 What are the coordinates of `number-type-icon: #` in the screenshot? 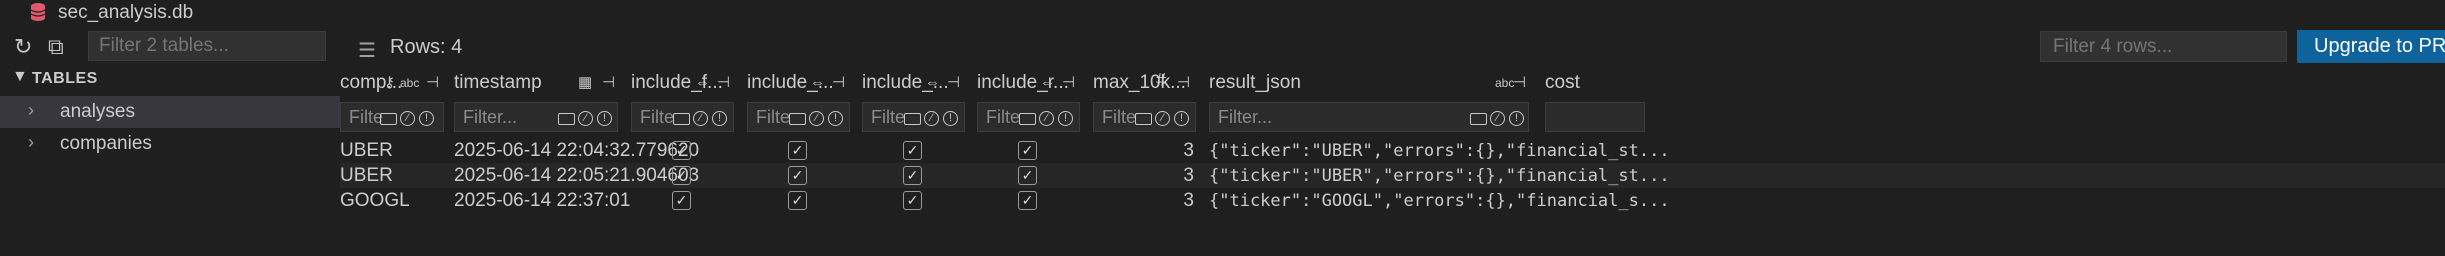 It's located at (1161, 80).